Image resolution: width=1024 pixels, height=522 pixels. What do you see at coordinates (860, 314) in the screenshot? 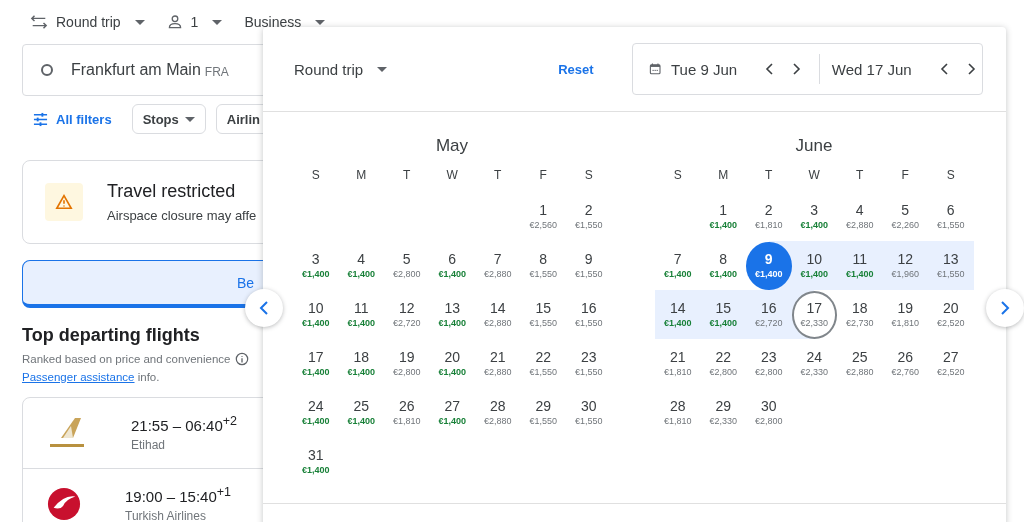
I see `calendar-day: 18 €2,730` at bounding box center [860, 314].